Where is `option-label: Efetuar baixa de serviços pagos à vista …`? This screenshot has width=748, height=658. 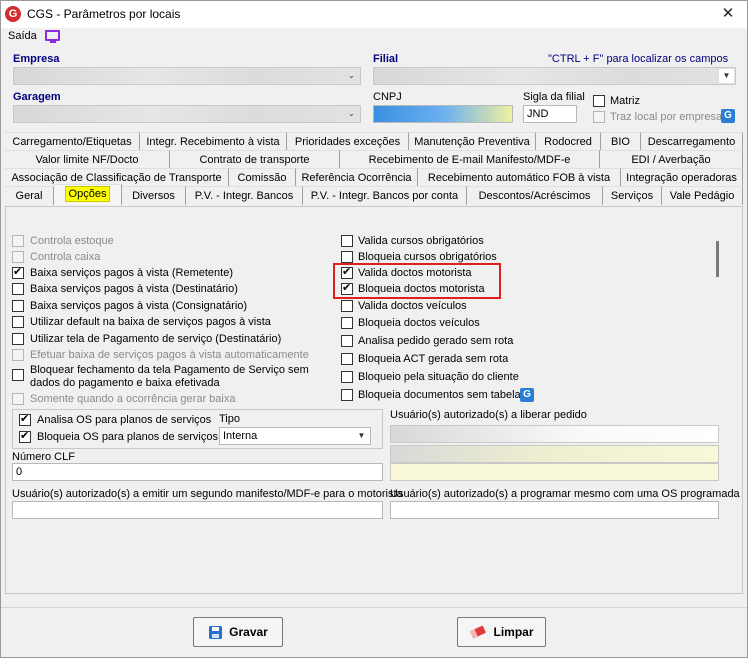 option-label: Efetuar baixa de serviços pagos à vista … is located at coordinates (169, 355).